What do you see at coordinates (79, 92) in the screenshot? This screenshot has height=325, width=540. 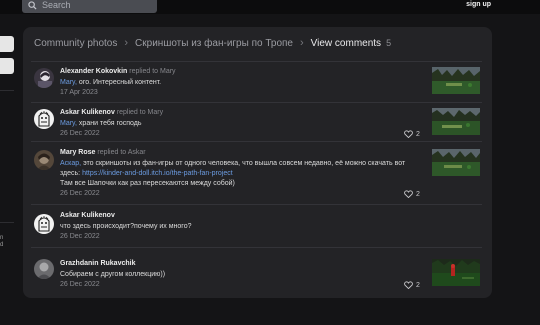 I see `comment-date: 17 Apr 2023` at bounding box center [79, 92].